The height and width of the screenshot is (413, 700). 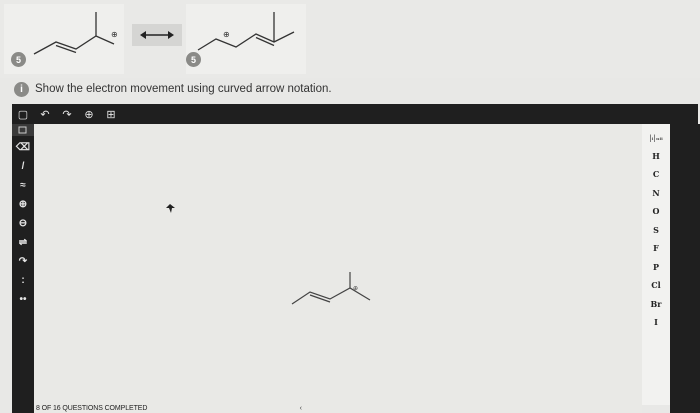 What do you see at coordinates (170, 208) in the screenshot?
I see `cursor-icon` at bounding box center [170, 208].